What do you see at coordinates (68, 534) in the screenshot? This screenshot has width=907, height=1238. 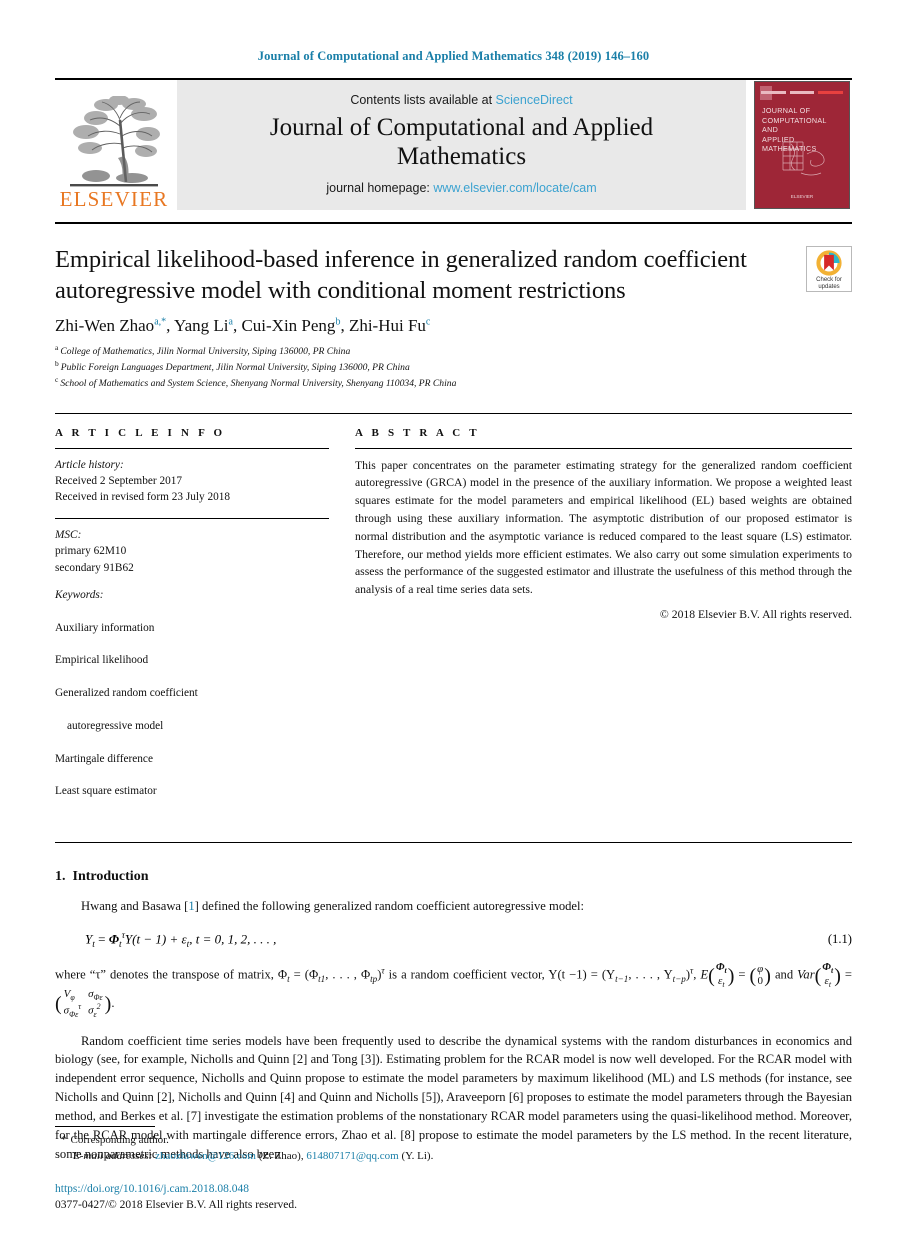 I see `msc-label: MSC:` at bounding box center [68, 534].